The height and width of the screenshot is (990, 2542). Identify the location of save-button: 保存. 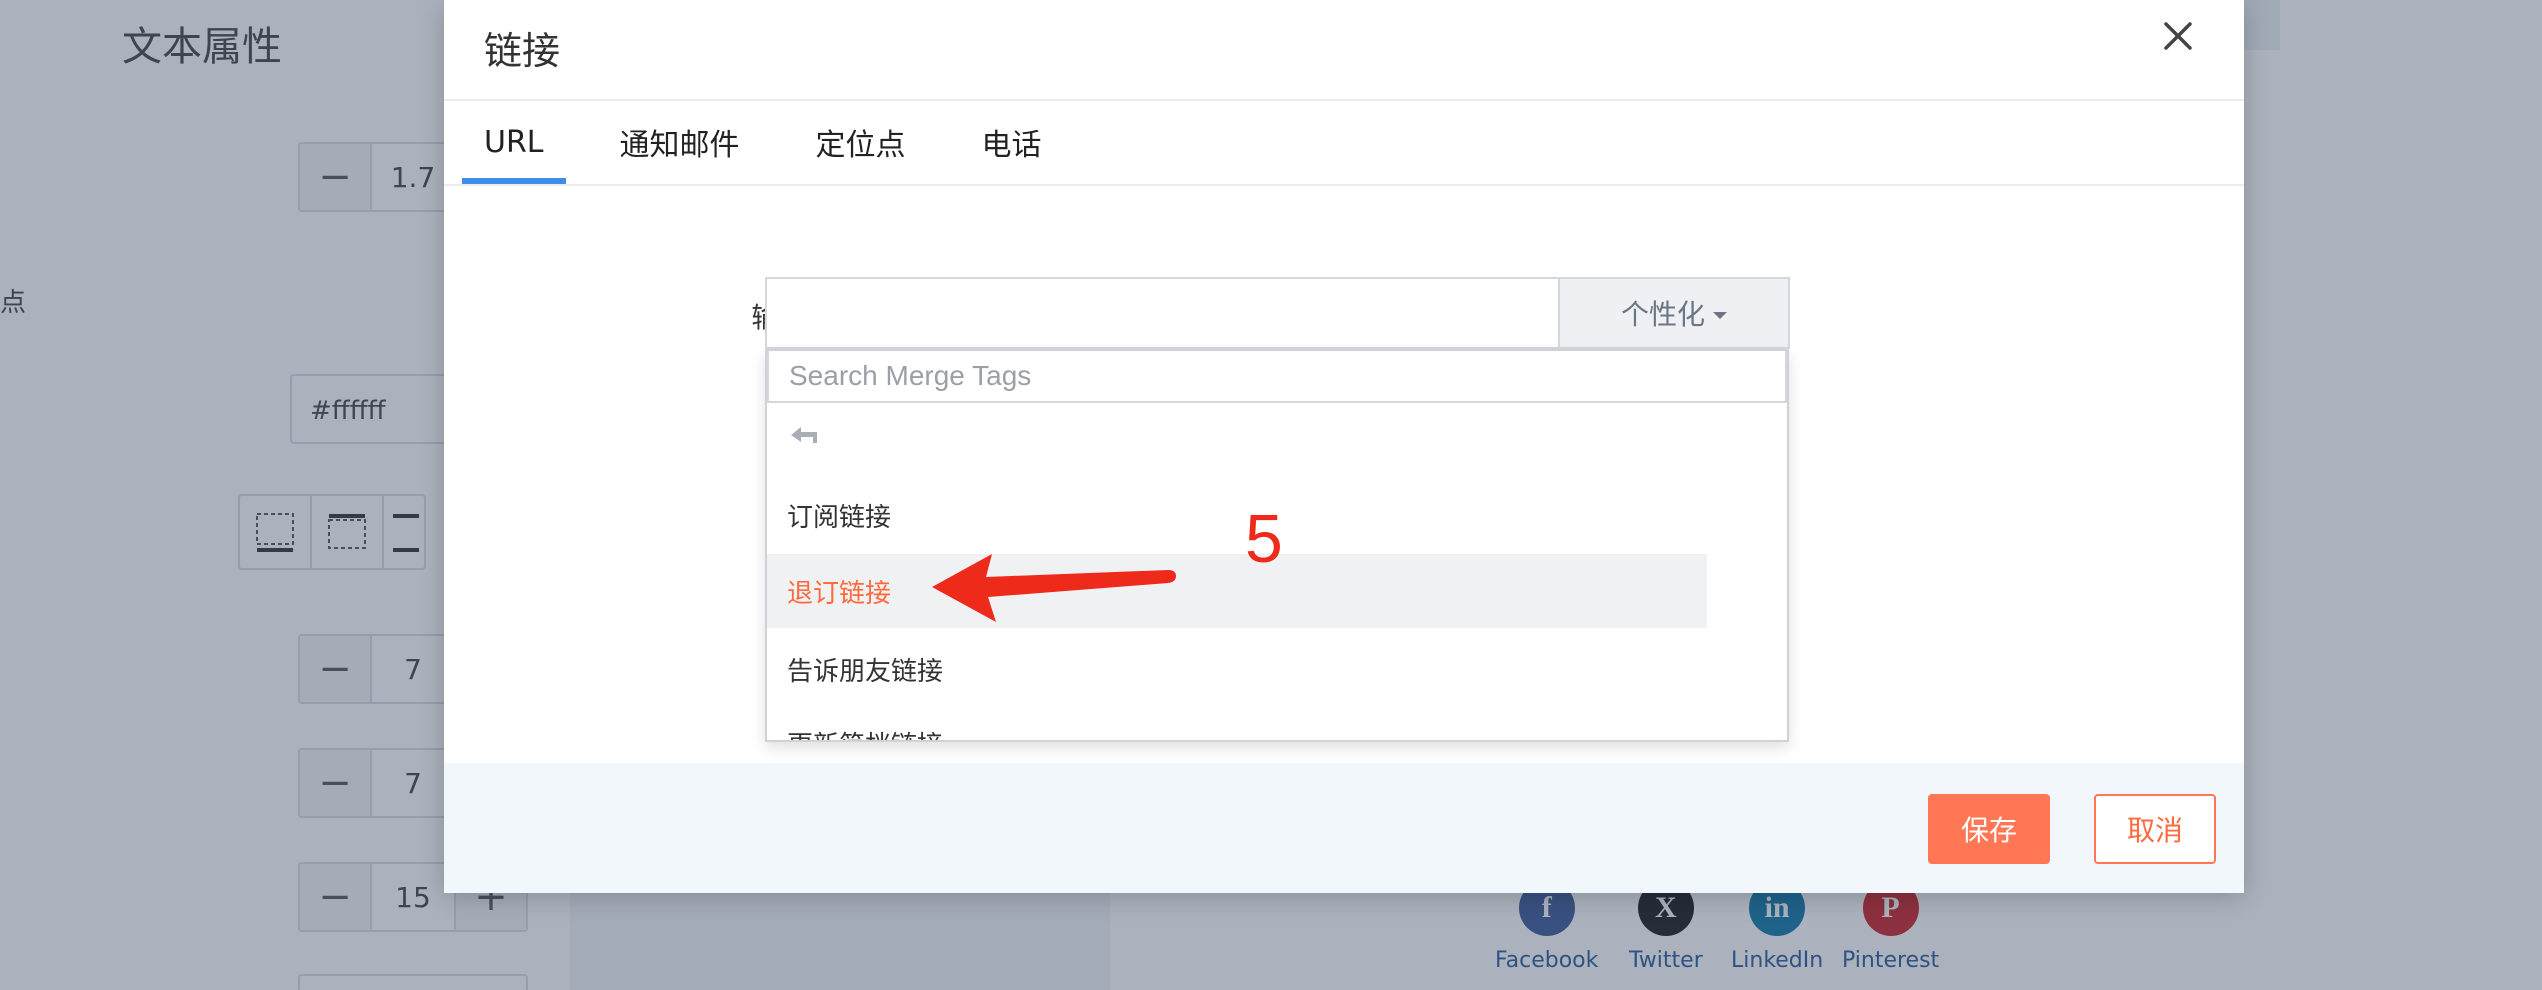
(1989, 829).